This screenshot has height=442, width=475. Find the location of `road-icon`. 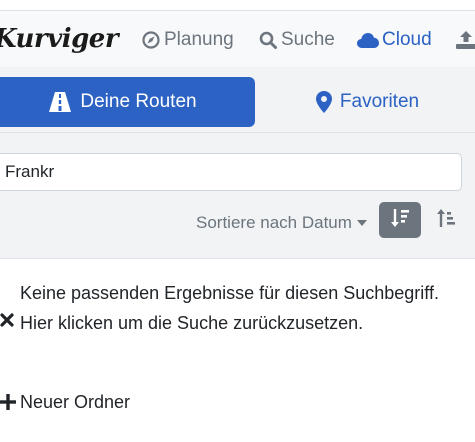

road-icon is located at coordinates (60, 102).